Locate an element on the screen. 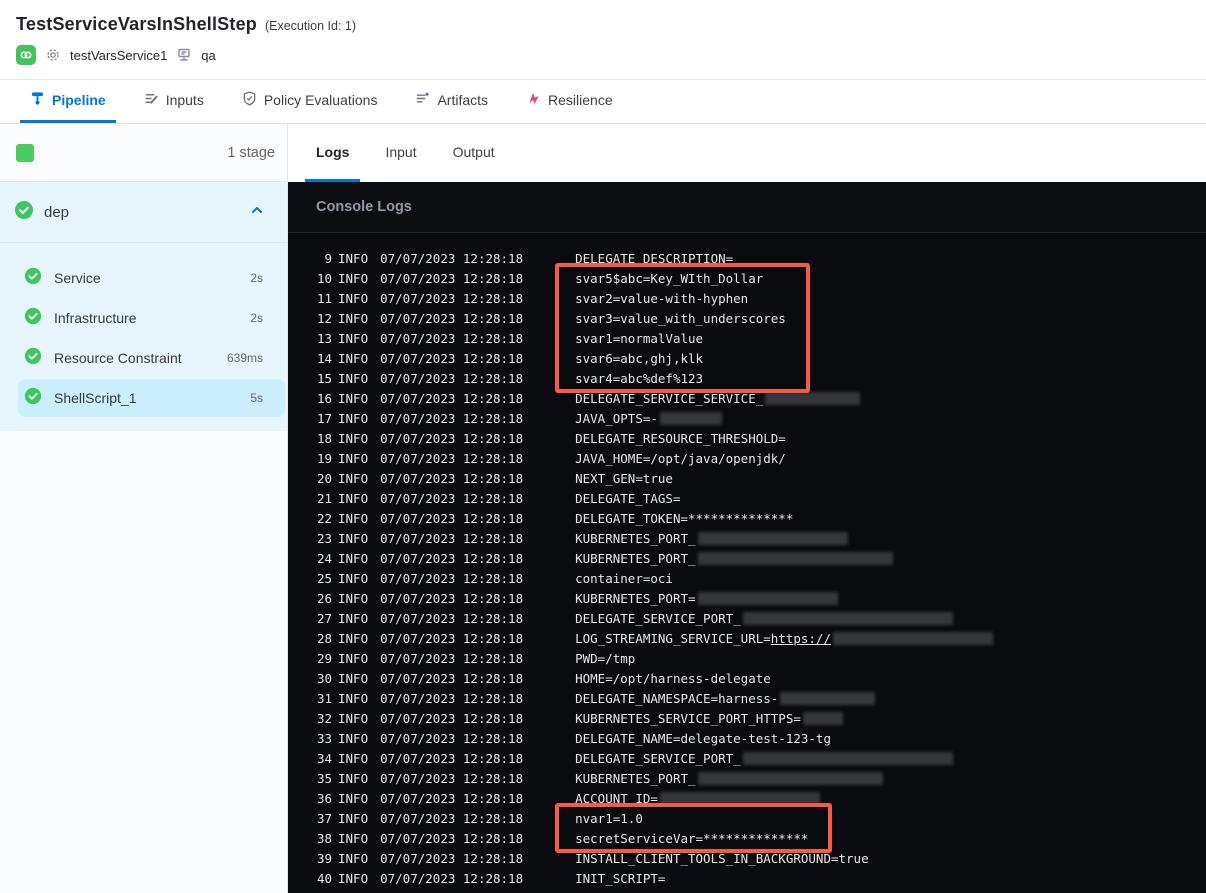  tab-inputs: Inputs is located at coordinates (174, 101).